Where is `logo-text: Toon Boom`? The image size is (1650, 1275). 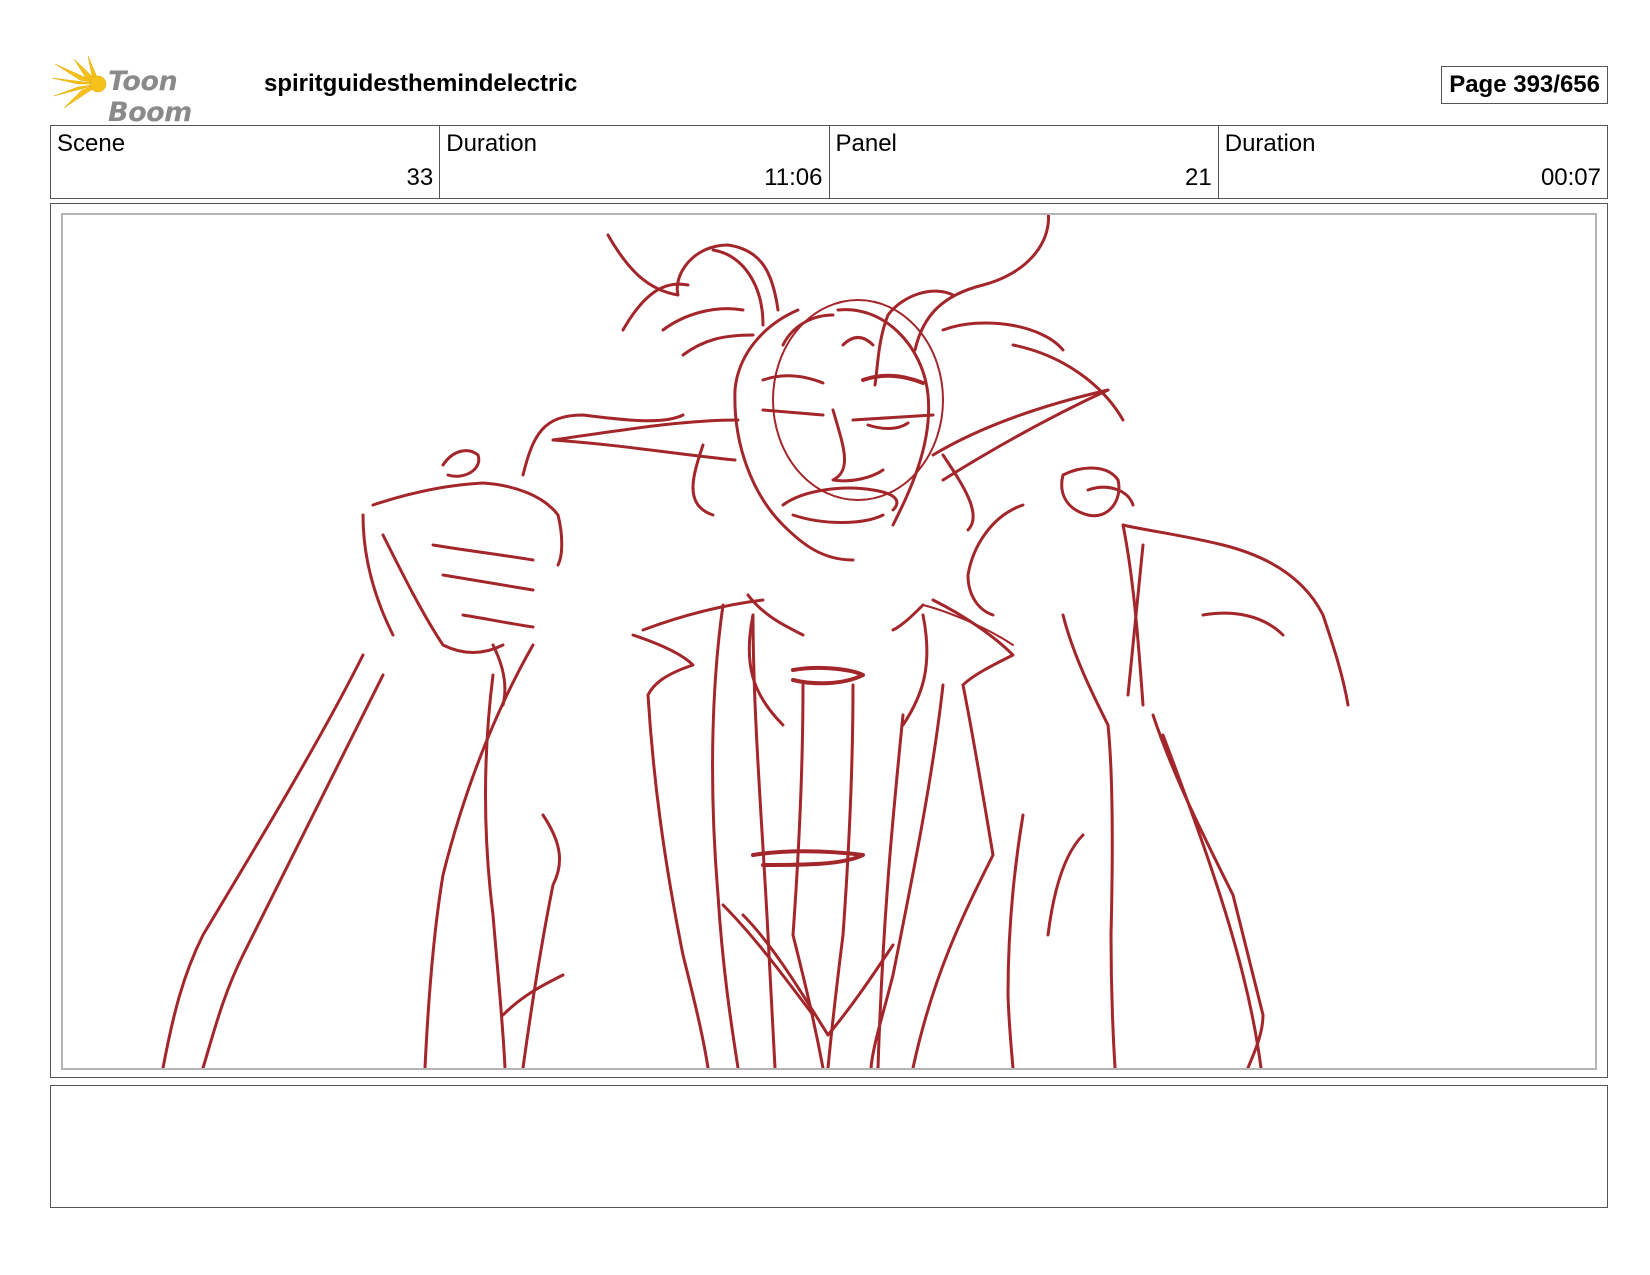
logo-text: Toon Boom is located at coordinates (150, 97).